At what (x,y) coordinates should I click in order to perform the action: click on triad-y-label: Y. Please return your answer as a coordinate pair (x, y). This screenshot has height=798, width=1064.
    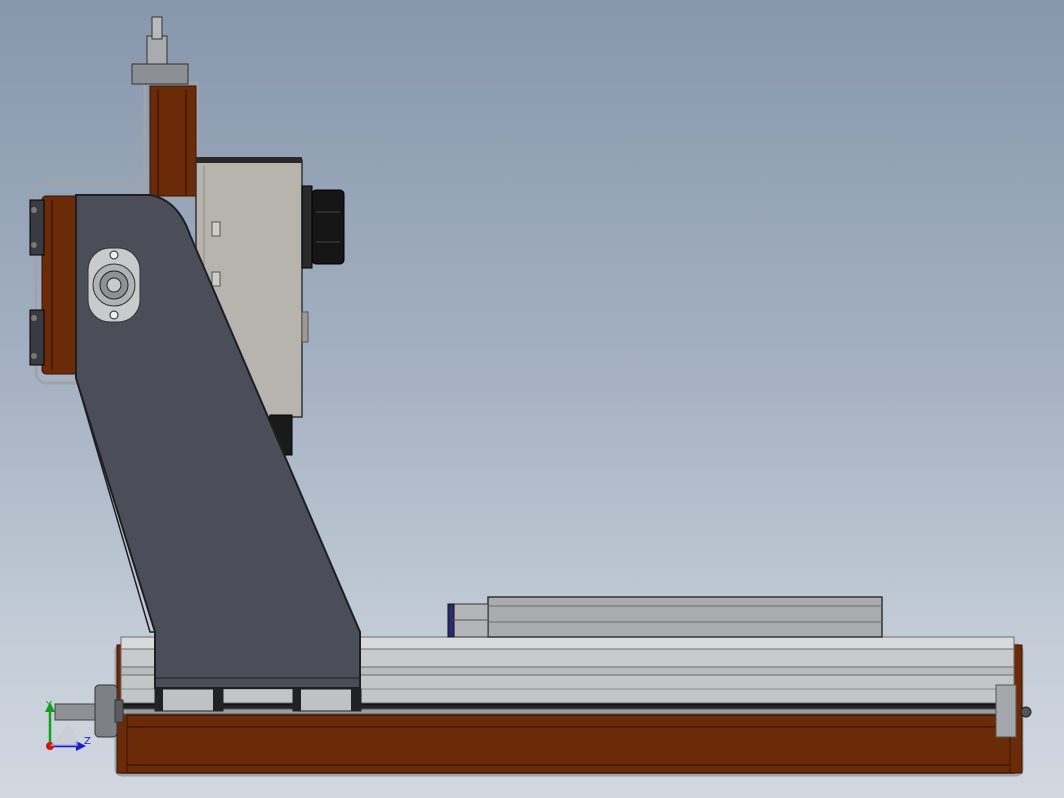
    Looking at the image, I should click on (49, 705).